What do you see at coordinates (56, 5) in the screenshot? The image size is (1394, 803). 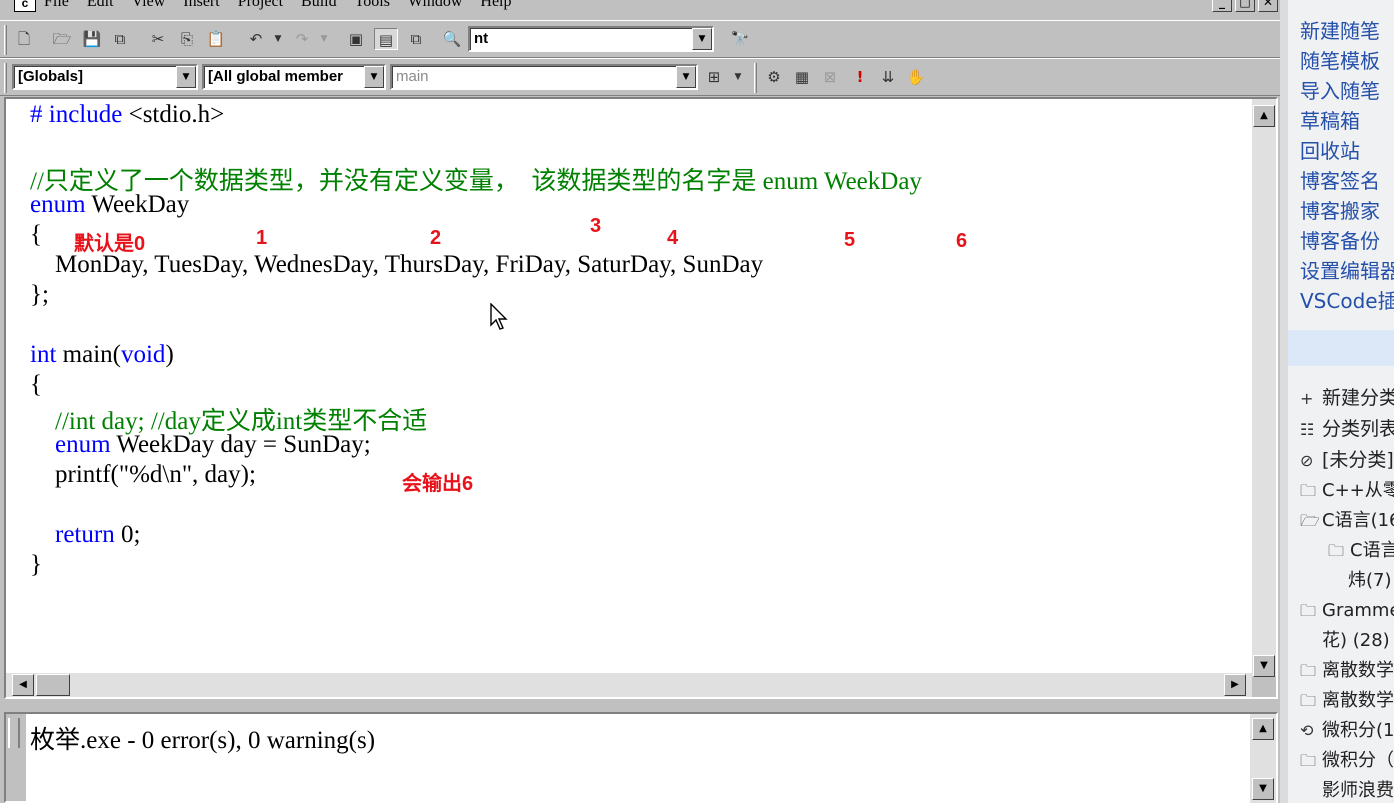 I see `menu-file: File` at bounding box center [56, 5].